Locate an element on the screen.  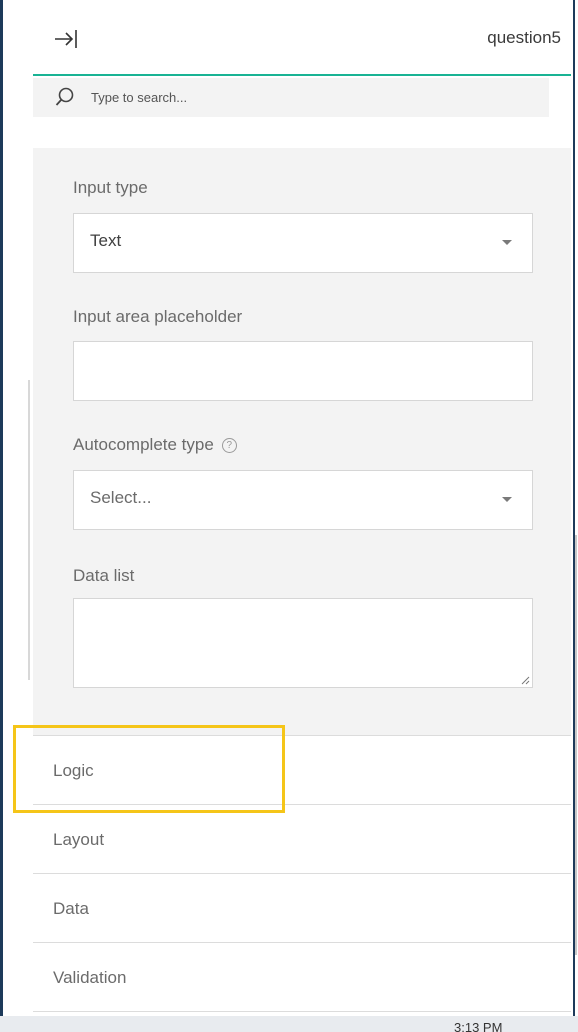
section-layout: Layout is located at coordinates (302, 839).